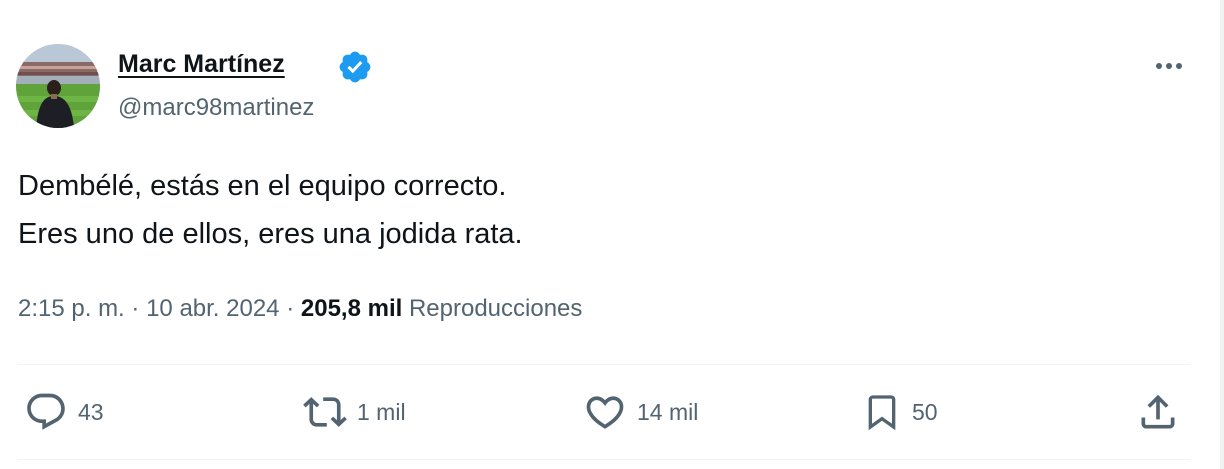 Image resolution: width=1224 pixels, height=469 pixels. I want to click on bookmark-button: 50, so click(900, 412).